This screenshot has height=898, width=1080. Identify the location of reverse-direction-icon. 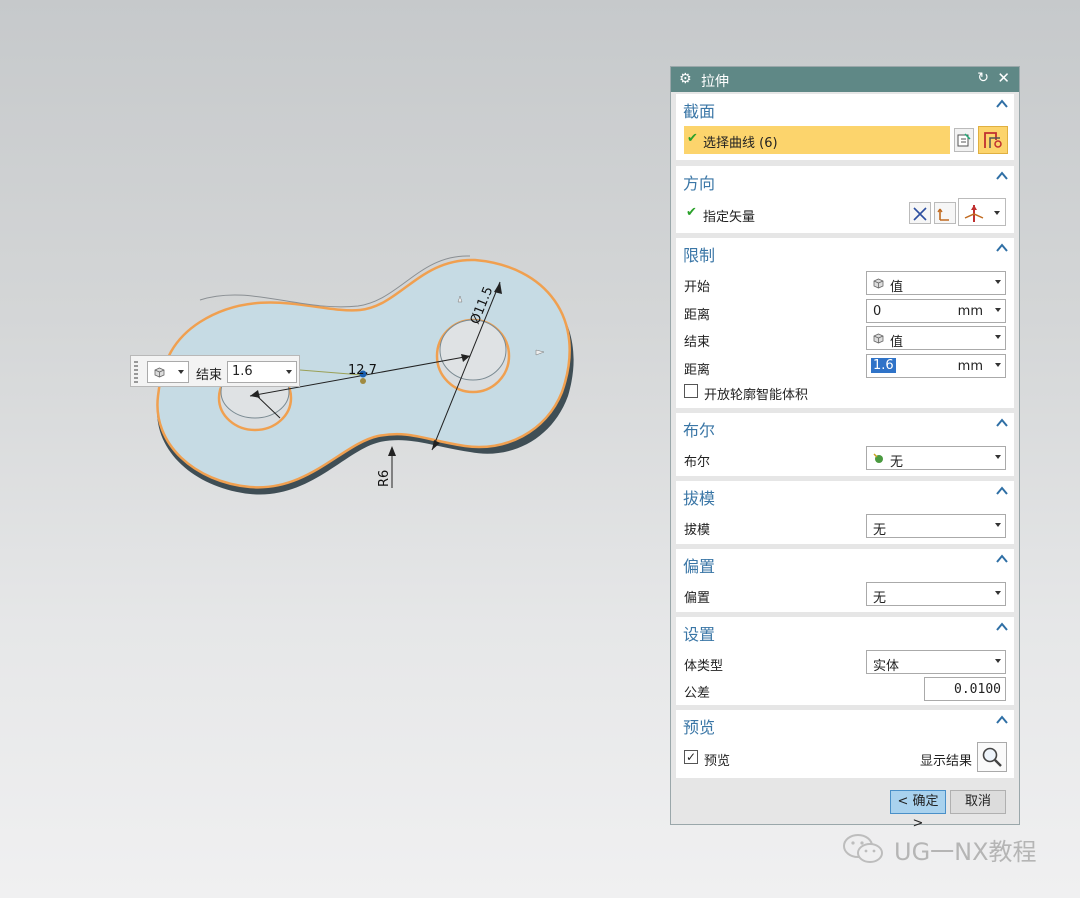
(920, 214).